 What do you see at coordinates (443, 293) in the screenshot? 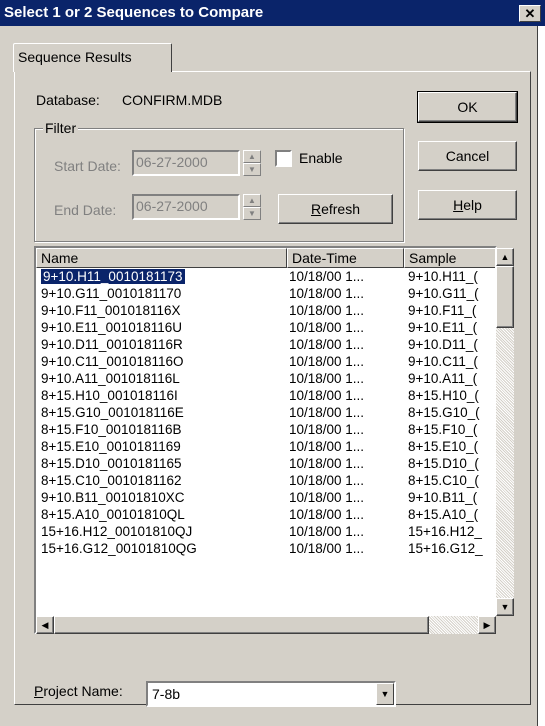
I see `table-cell: 9+10.G11_(` at bounding box center [443, 293].